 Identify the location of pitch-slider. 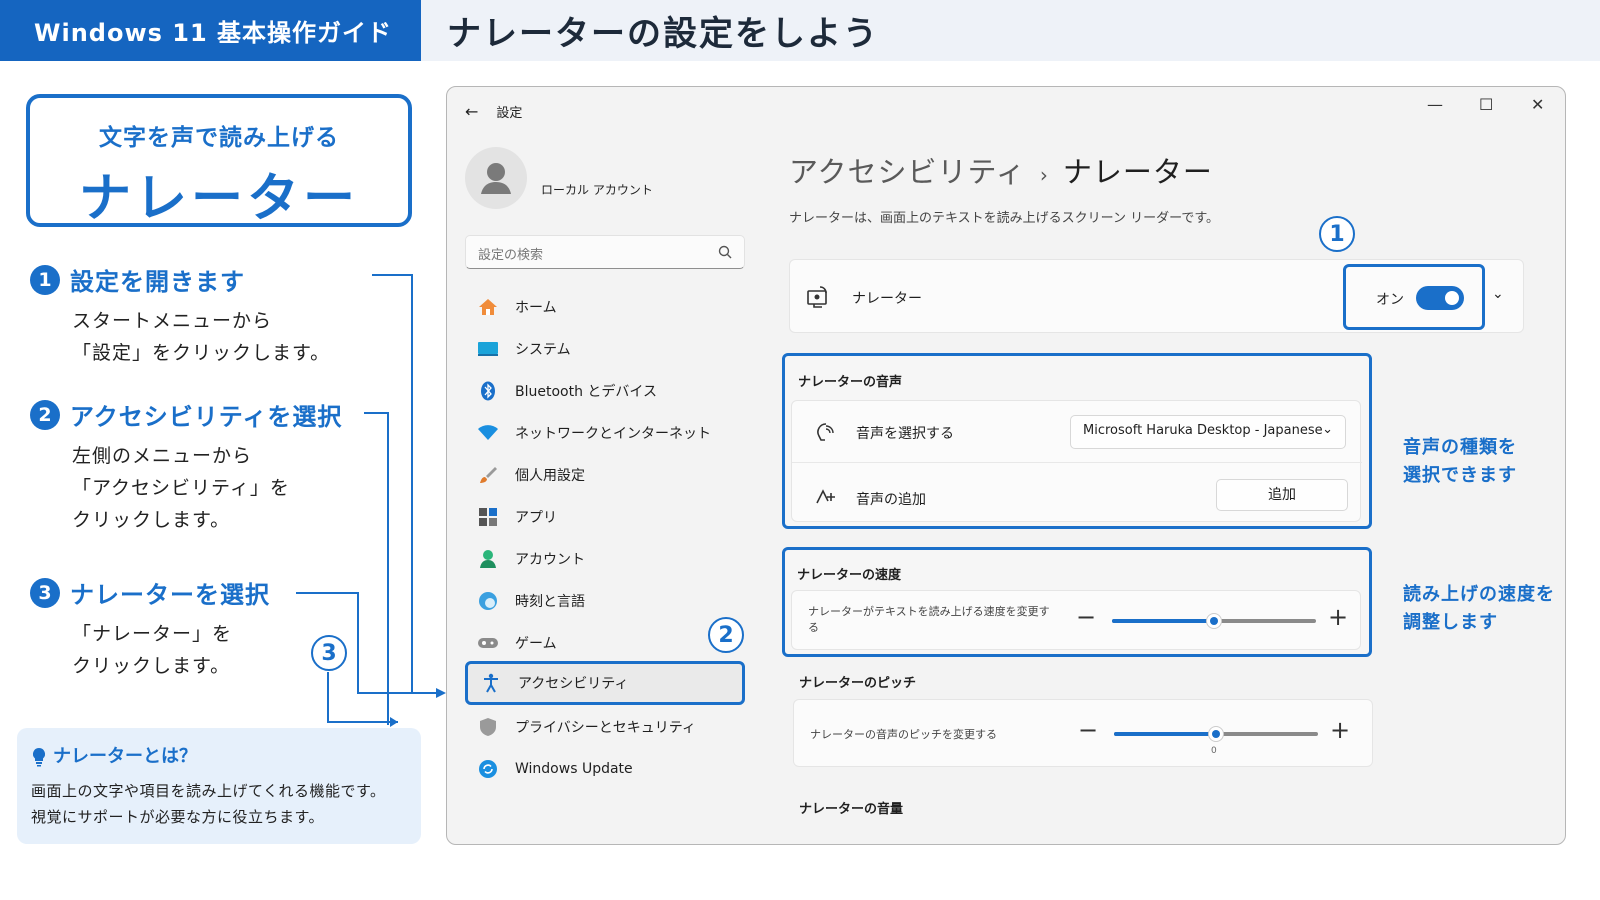
(1216, 734).